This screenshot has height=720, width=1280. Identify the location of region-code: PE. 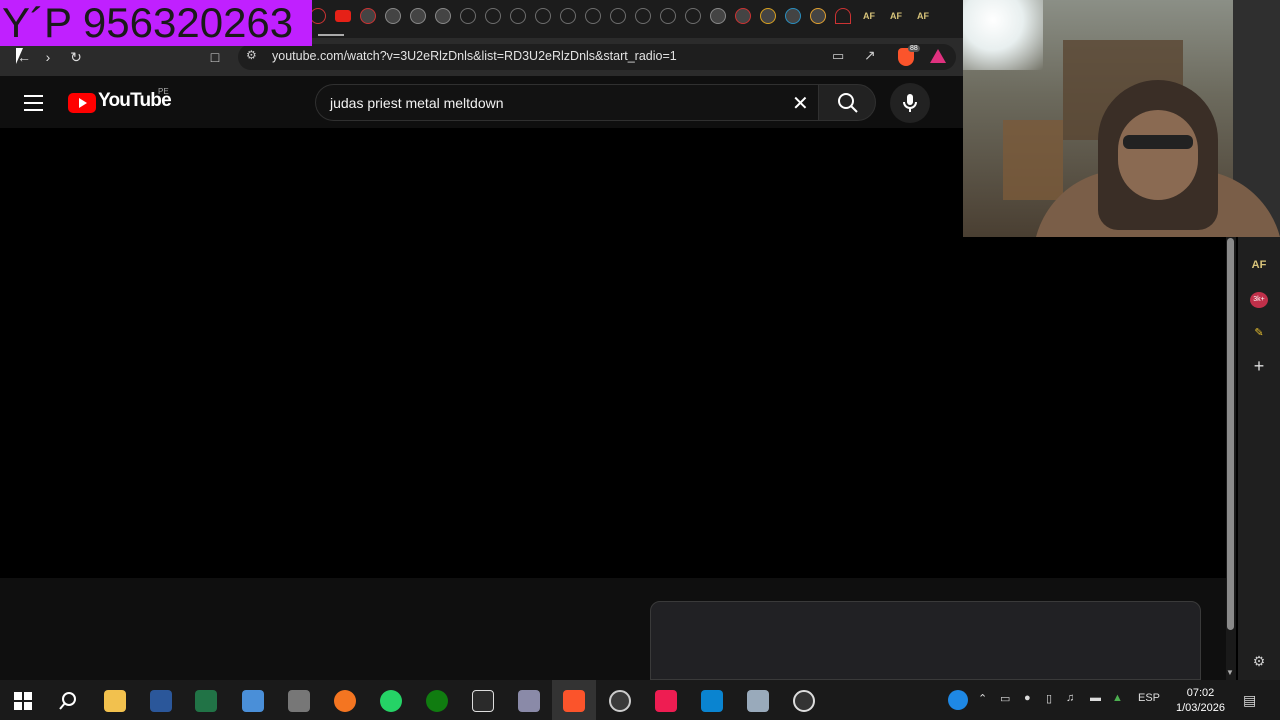
(163, 91).